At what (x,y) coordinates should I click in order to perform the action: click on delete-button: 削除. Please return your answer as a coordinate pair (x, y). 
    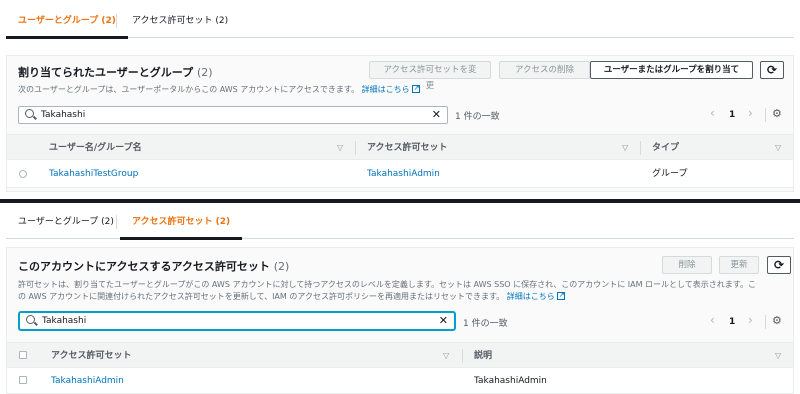
    Looking at the image, I should click on (687, 265).